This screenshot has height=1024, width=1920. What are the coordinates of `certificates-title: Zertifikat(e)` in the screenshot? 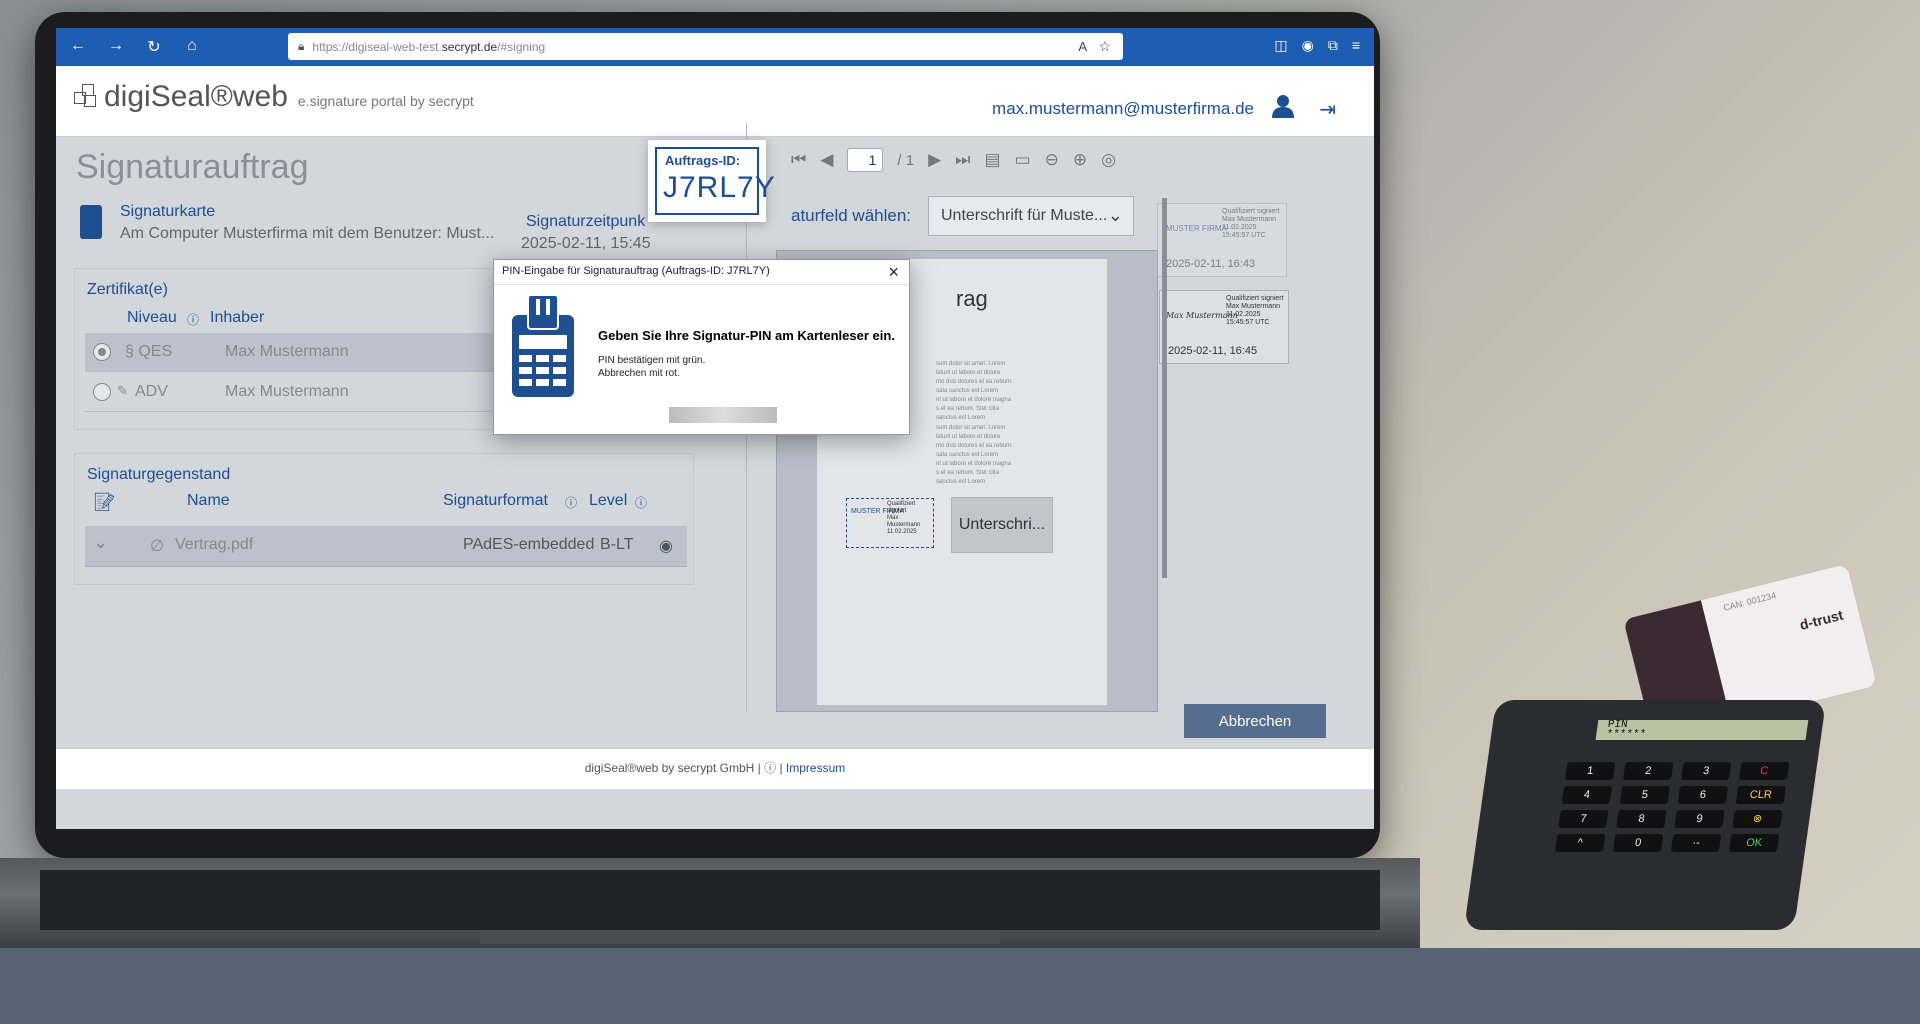 It's located at (127, 289).